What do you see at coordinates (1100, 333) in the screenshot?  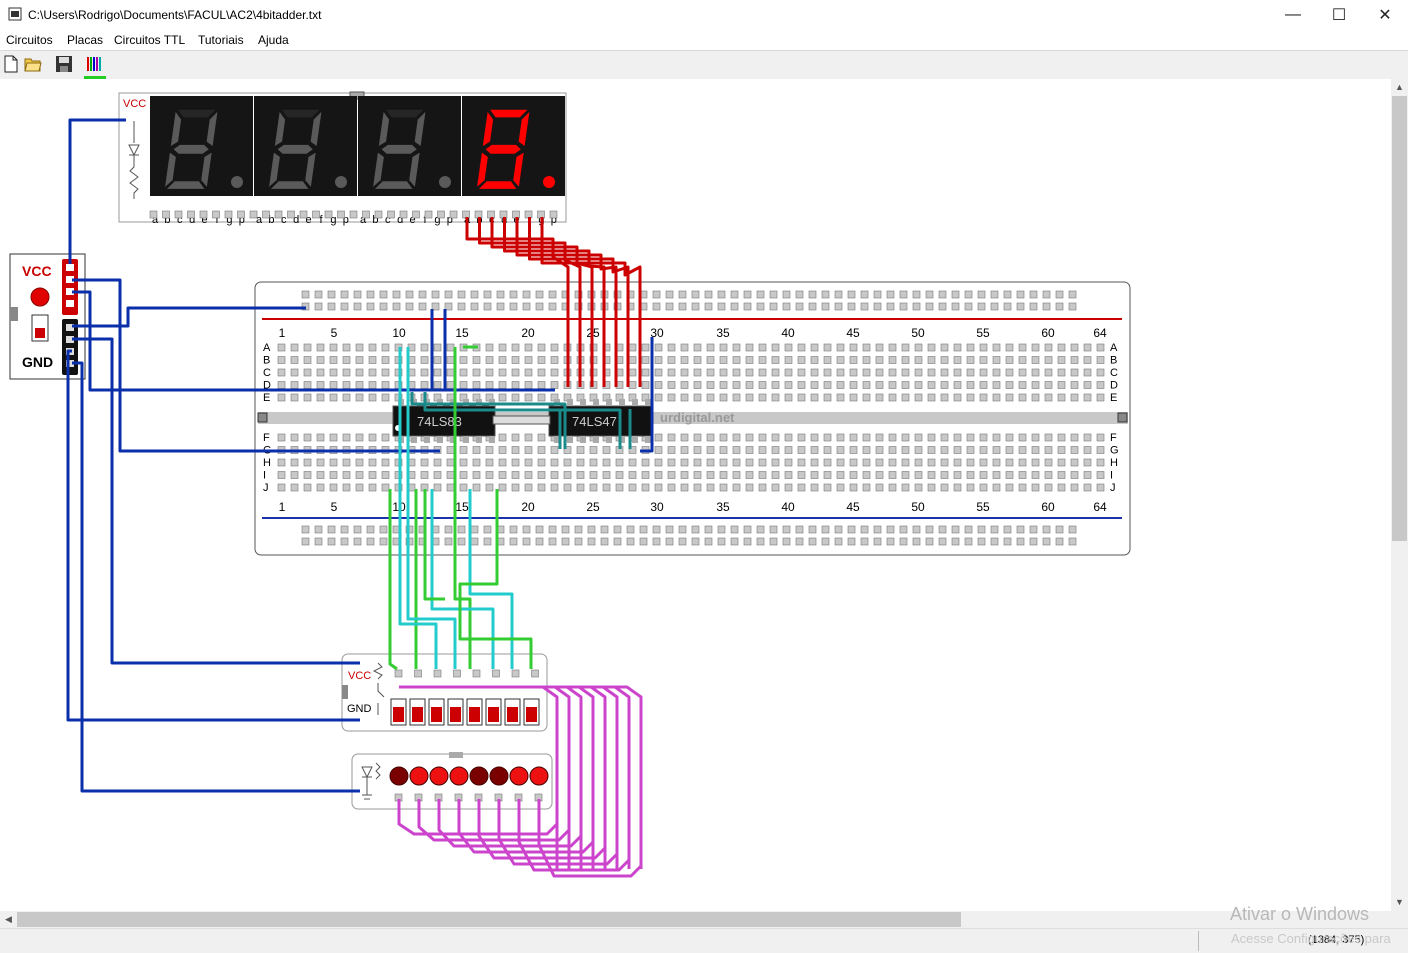 I see `column-number: 64` at bounding box center [1100, 333].